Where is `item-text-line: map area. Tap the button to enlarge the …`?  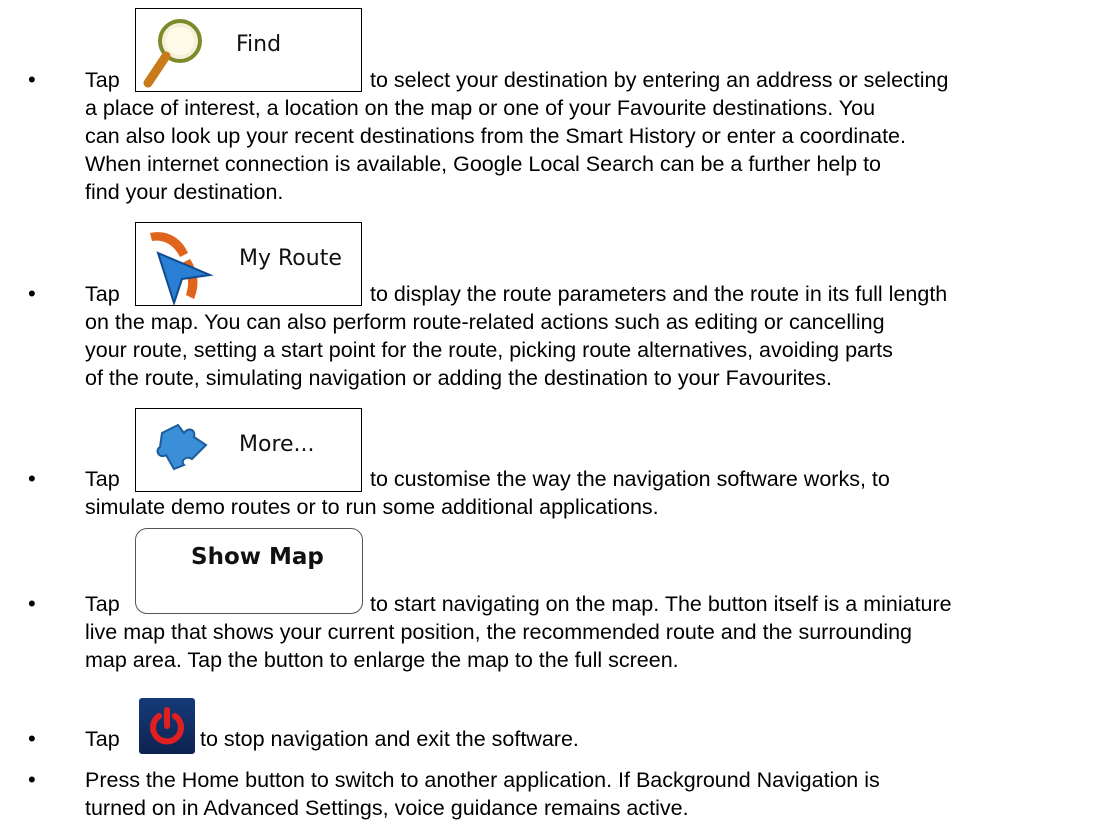 item-text-line: map area. Tap the button to enlarge the … is located at coordinates (382, 660).